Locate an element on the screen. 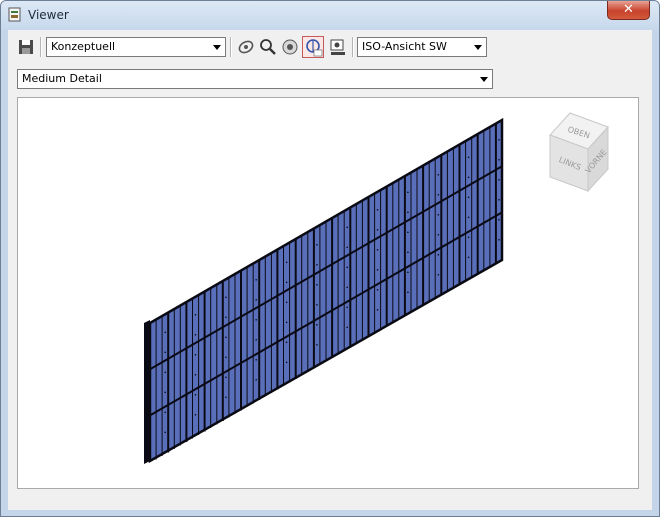 The width and height of the screenshot is (660, 517). horizontal-scrollbar is located at coordinates (328, 498).